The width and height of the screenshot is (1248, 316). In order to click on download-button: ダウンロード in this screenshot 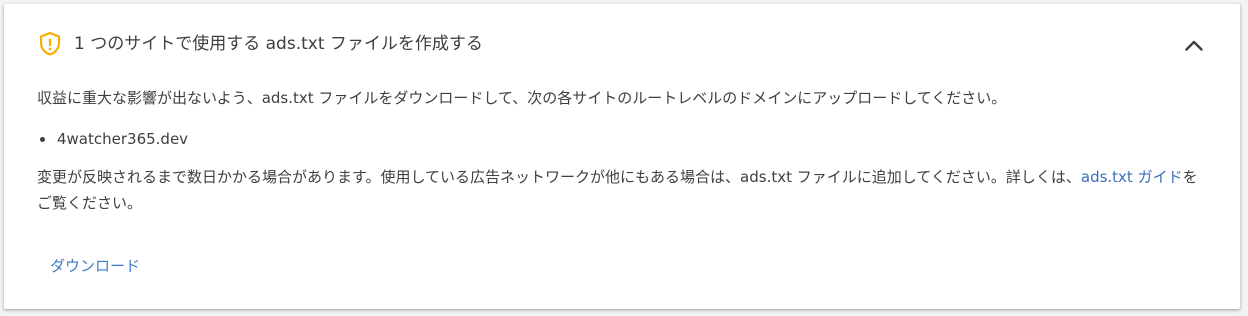, I will do `click(95, 266)`.